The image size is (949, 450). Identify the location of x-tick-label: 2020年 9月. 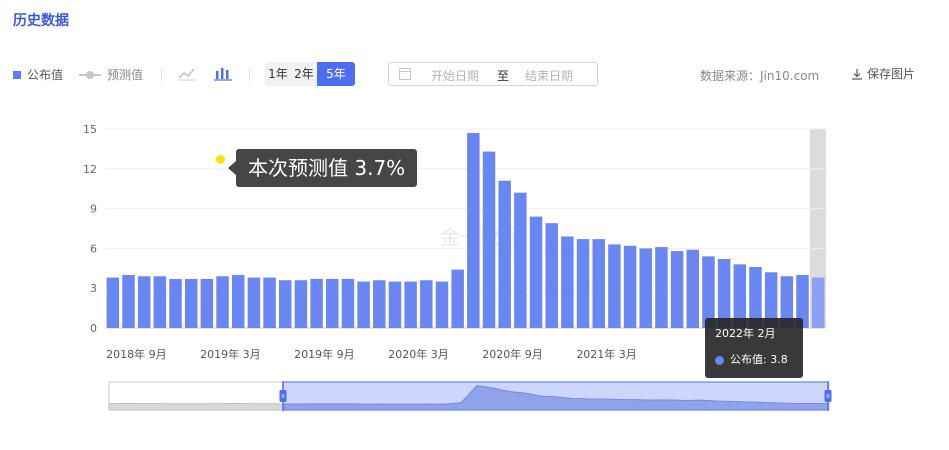
(512, 354).